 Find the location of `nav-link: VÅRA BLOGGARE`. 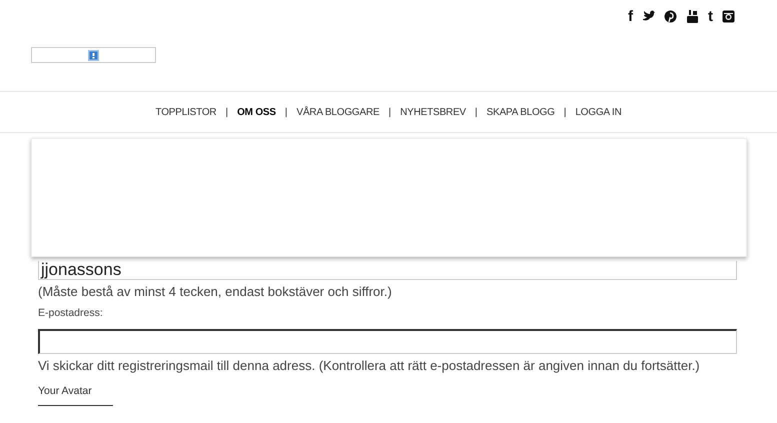

nav-link: VÅRA BLOGGARE is located at coordinates (338, 112).